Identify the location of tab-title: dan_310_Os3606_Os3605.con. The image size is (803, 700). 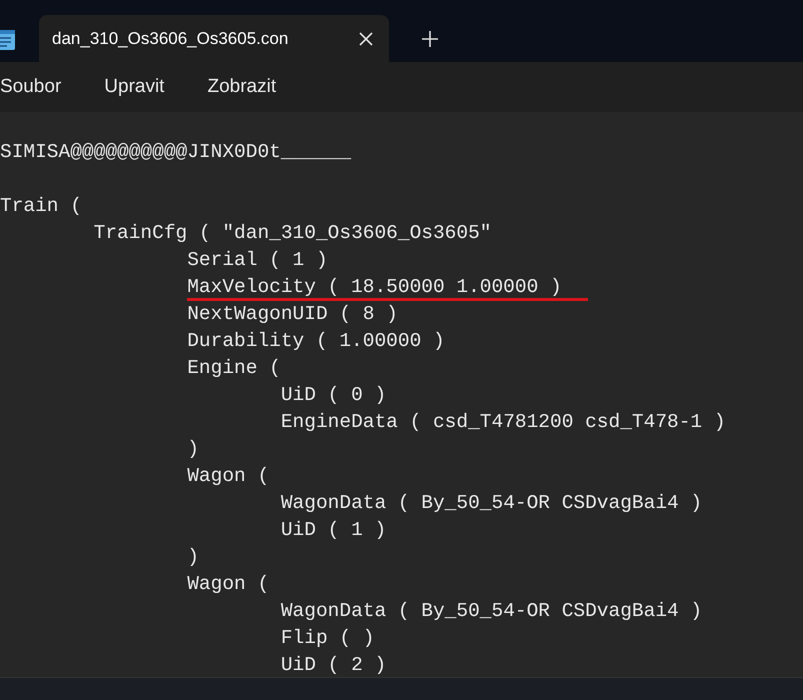
(171, 39).